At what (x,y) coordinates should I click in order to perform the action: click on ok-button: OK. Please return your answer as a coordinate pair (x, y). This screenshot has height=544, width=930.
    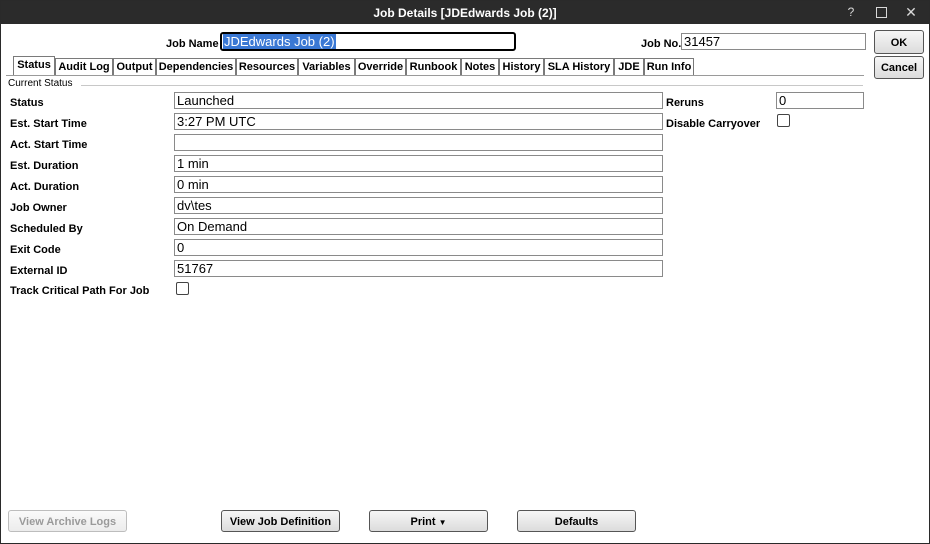
    Looking at the image, I should click on (899, 42).